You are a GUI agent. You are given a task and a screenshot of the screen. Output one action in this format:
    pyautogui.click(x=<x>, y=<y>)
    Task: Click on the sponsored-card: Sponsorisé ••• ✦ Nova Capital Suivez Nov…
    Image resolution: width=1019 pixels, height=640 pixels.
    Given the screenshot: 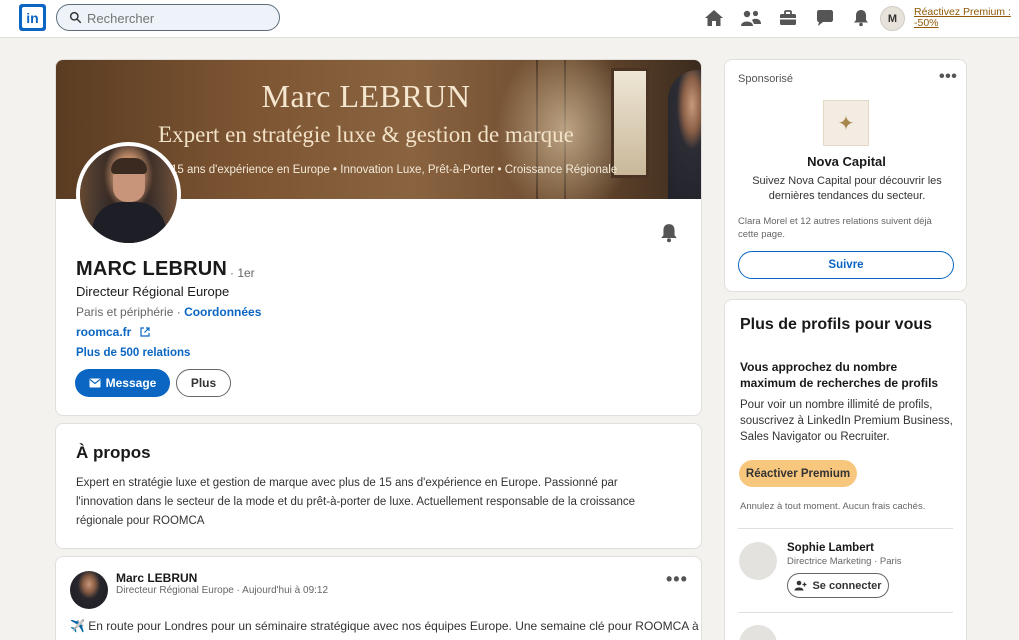 What is the action you would take?
    pyautogui.click(x=845, y=175)
    